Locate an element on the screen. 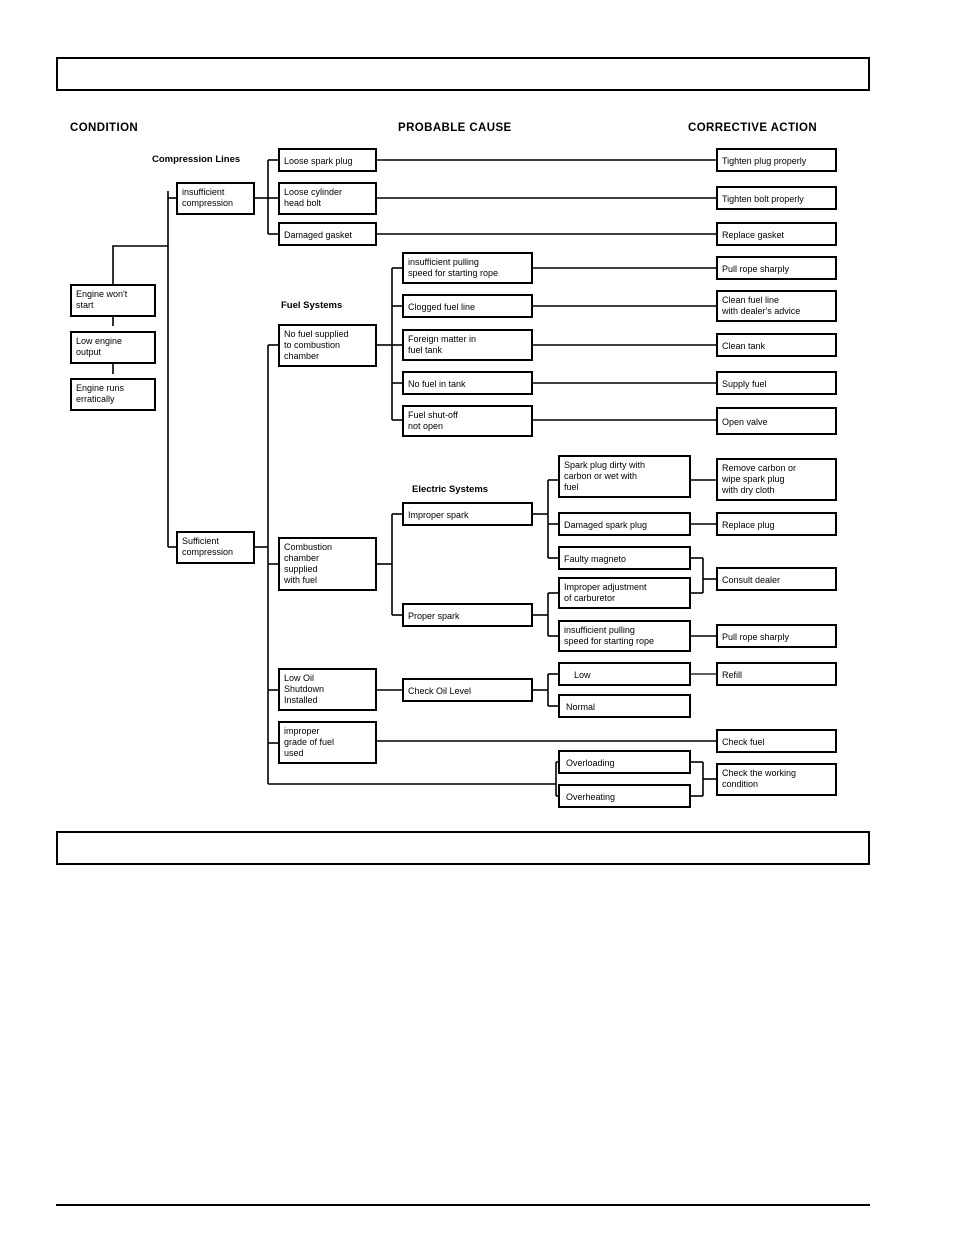  condition-box-engine-runs-erratically-line-1: erratically is located at coordinates (95, 399).